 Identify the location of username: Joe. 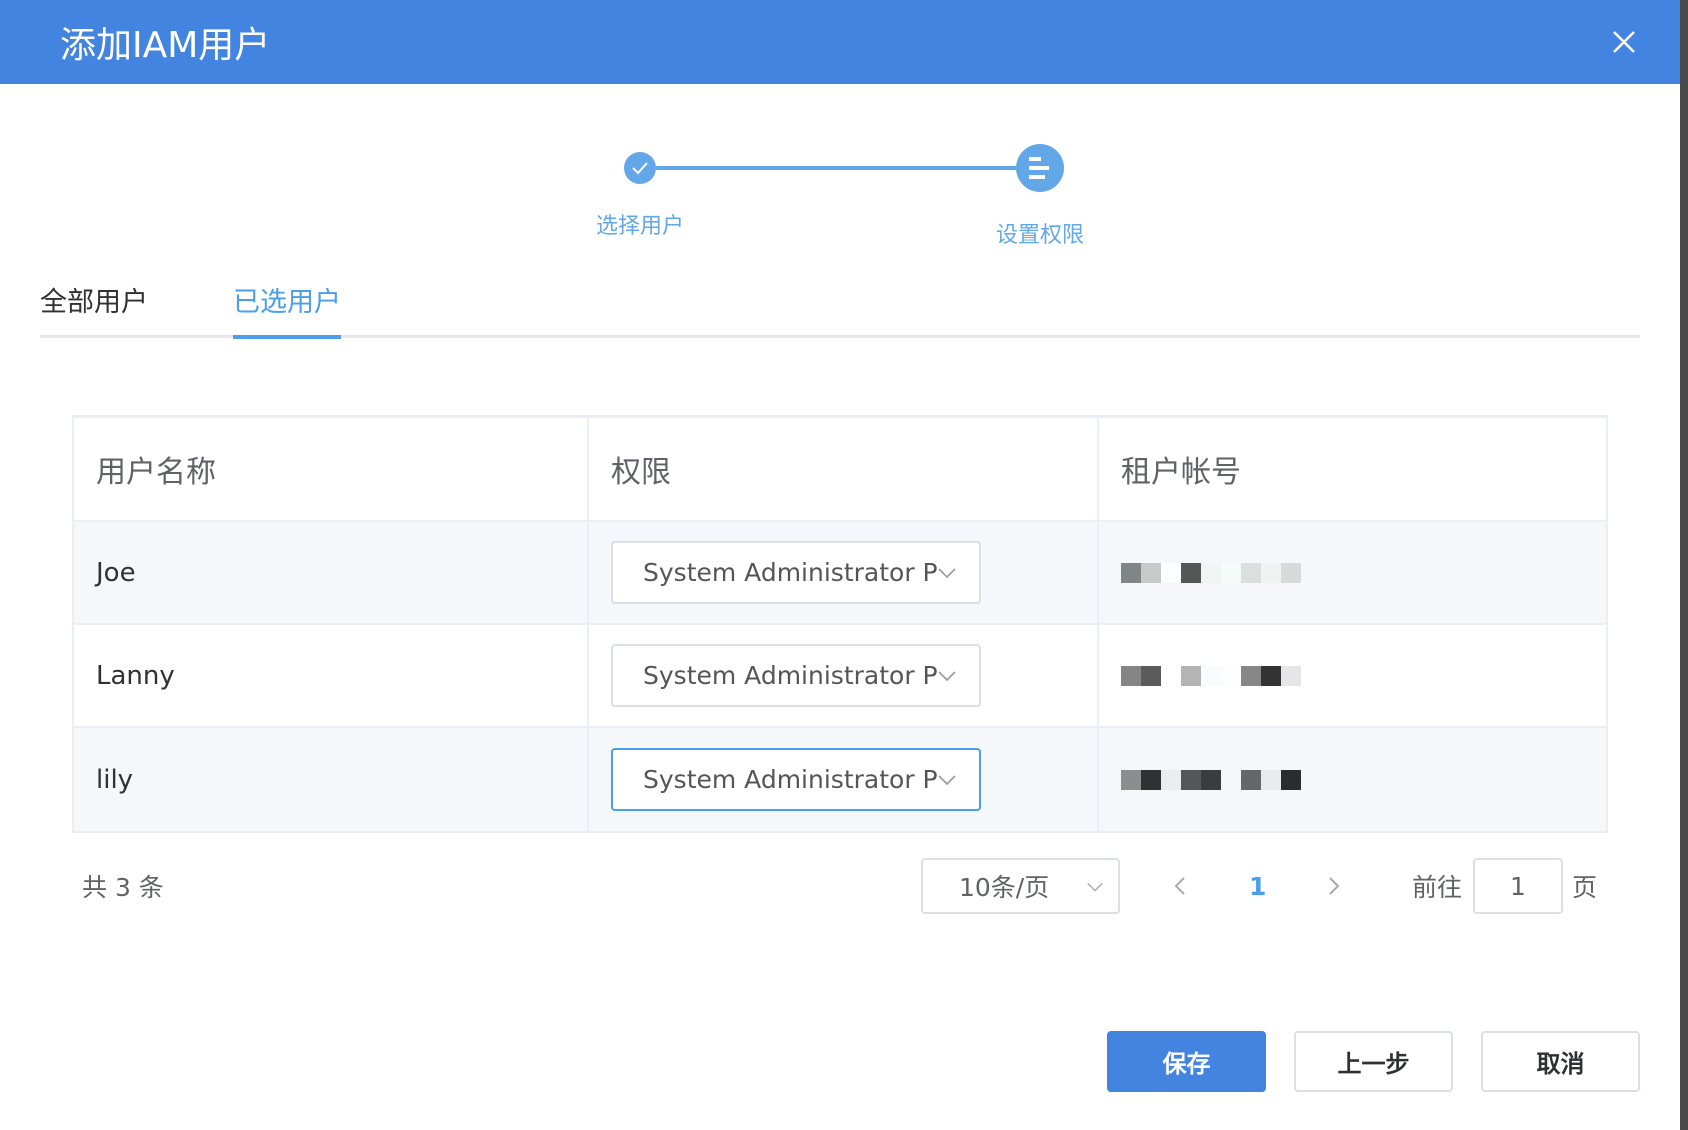
(116, 572).